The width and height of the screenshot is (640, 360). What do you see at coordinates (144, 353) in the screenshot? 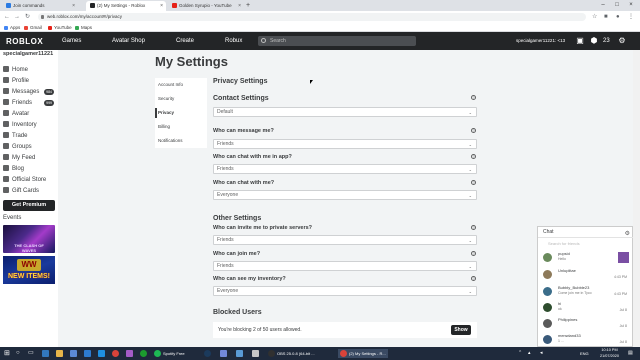
I see `xbox-icon` at bounding box center [144, 353].